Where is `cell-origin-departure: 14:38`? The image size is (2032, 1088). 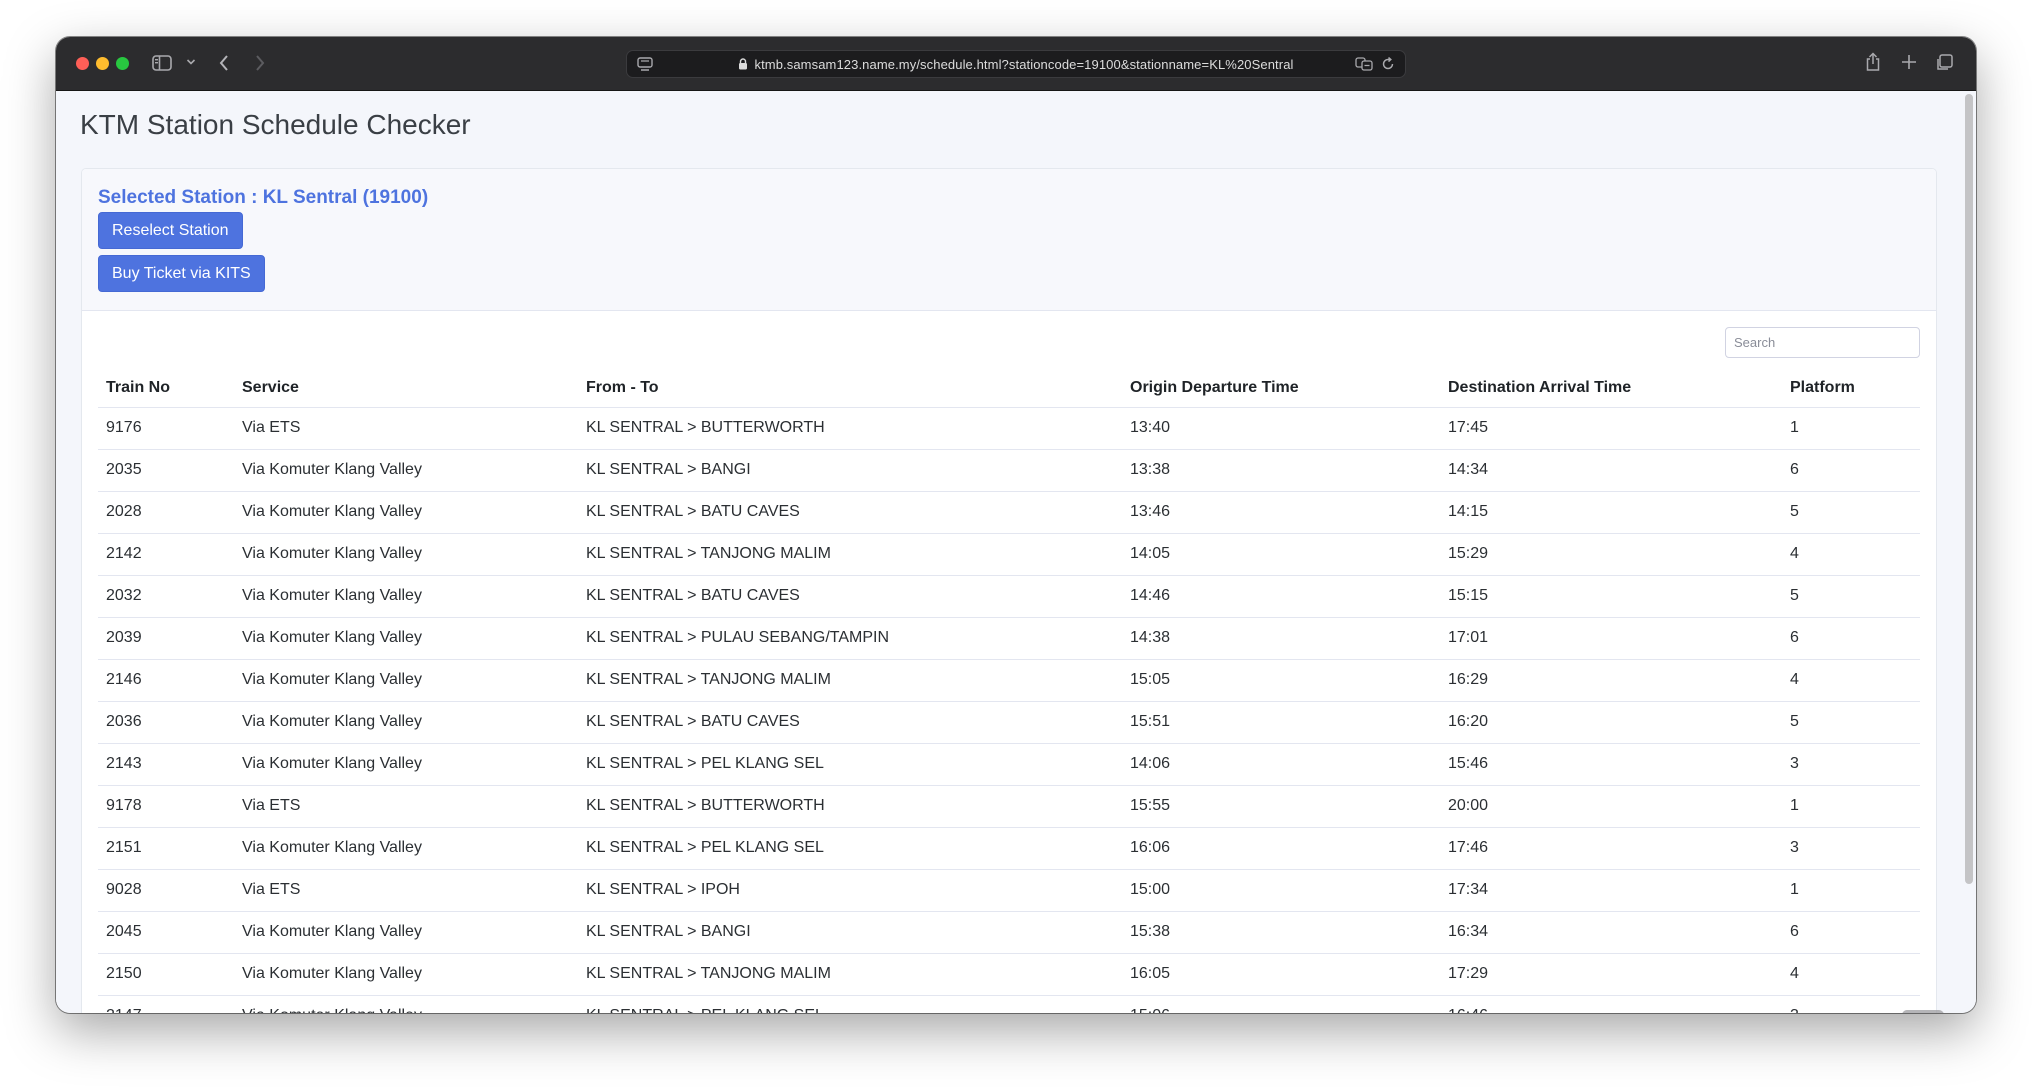
cell-origin-departure: 14:38 is located at coordinates (1281, 638).